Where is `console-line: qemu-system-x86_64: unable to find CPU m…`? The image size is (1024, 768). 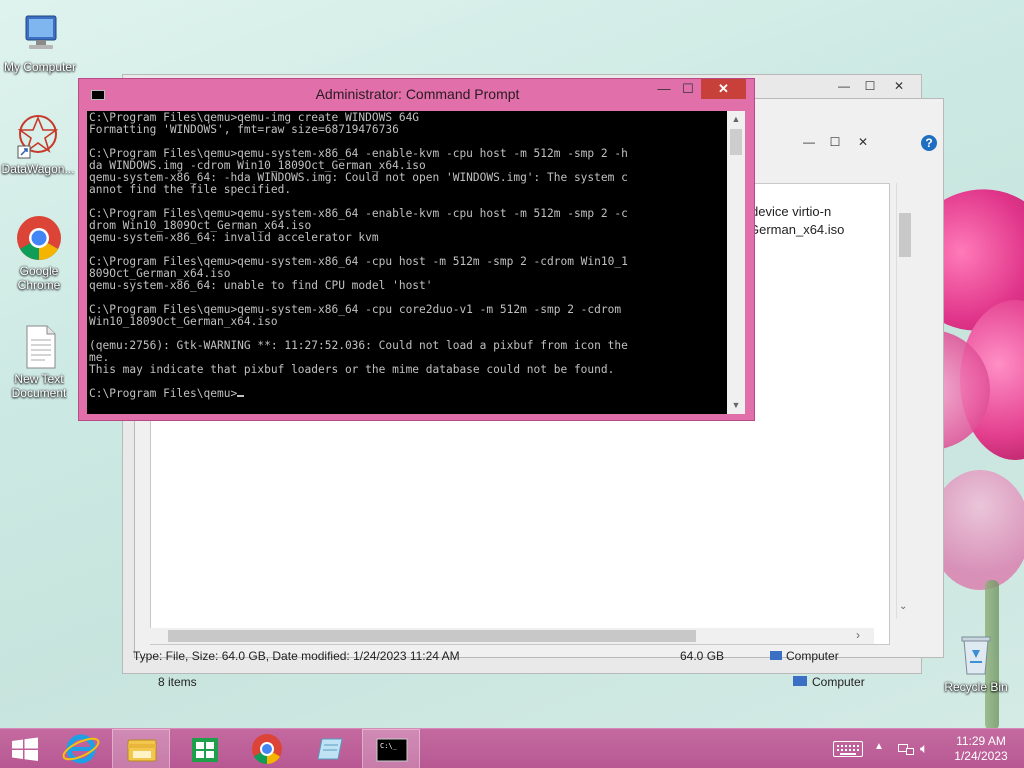 console-line: qemu-system-x86_64: unable to find CPU m… is located at coordinates (261, 285).